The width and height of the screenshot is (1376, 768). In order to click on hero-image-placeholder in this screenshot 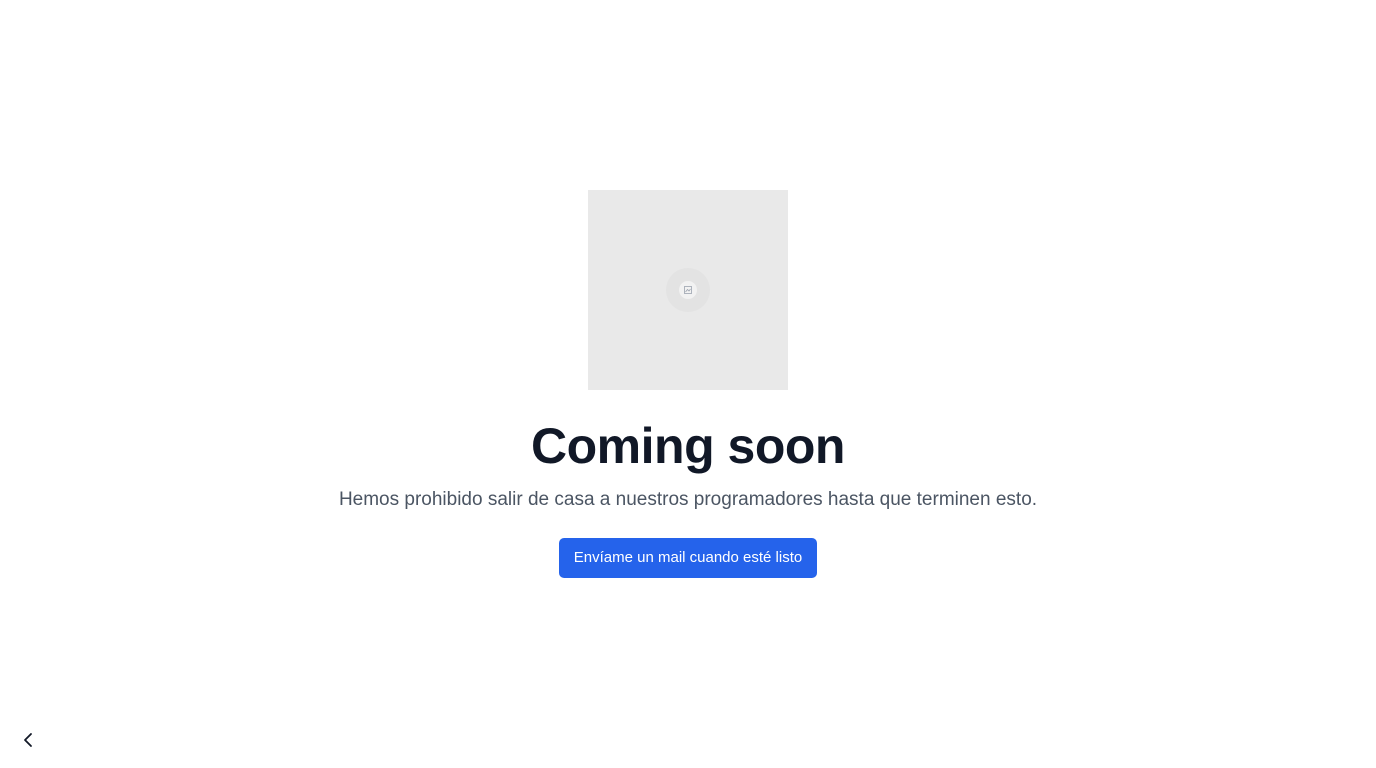, I will do `click(688, 290)`.